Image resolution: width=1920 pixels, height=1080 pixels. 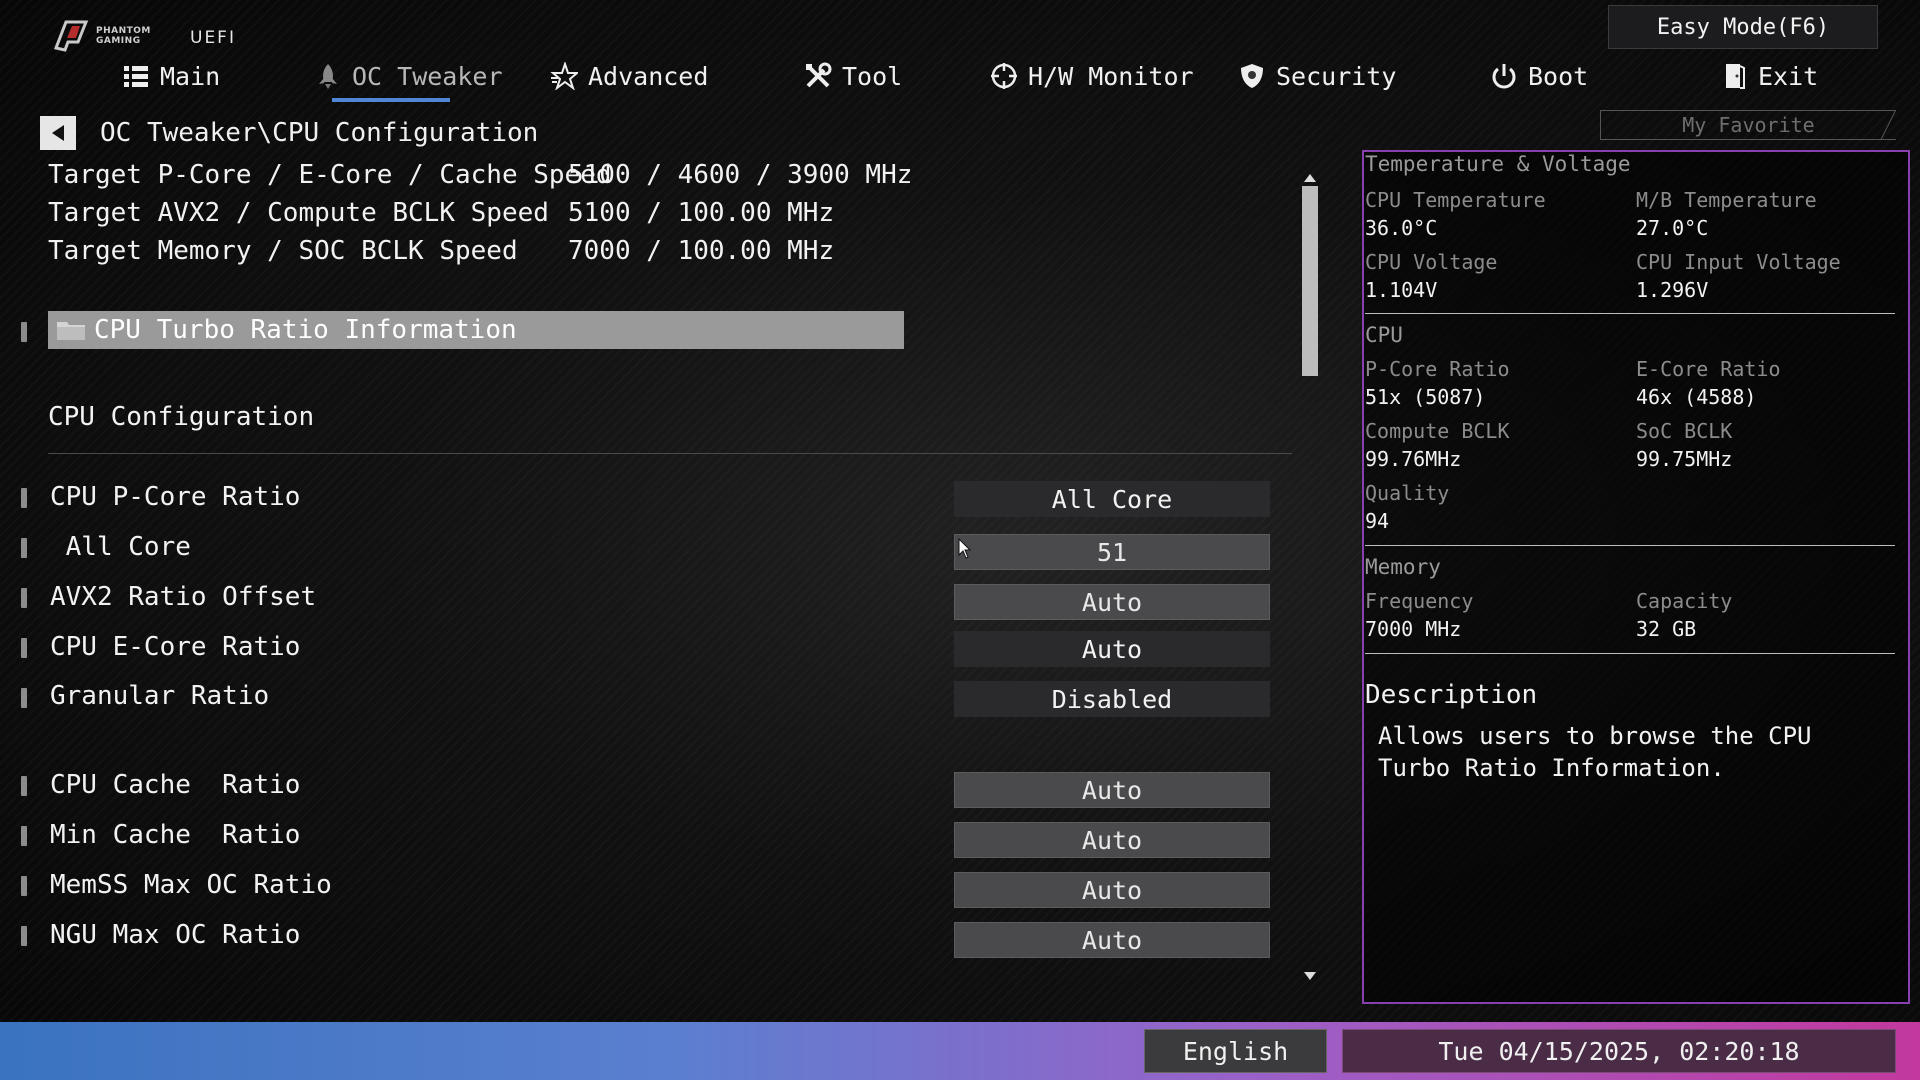 What do you see at coordinates (319, 133) in the screenshot?
I see `breadcrumb: OC Tweaker\CPU Configuration` at bounding box center [319, 133].